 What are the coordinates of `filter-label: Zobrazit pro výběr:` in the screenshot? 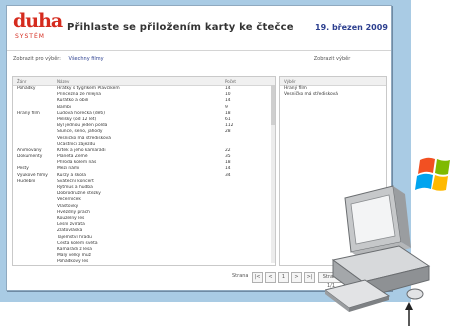 It's located at (37, 59).